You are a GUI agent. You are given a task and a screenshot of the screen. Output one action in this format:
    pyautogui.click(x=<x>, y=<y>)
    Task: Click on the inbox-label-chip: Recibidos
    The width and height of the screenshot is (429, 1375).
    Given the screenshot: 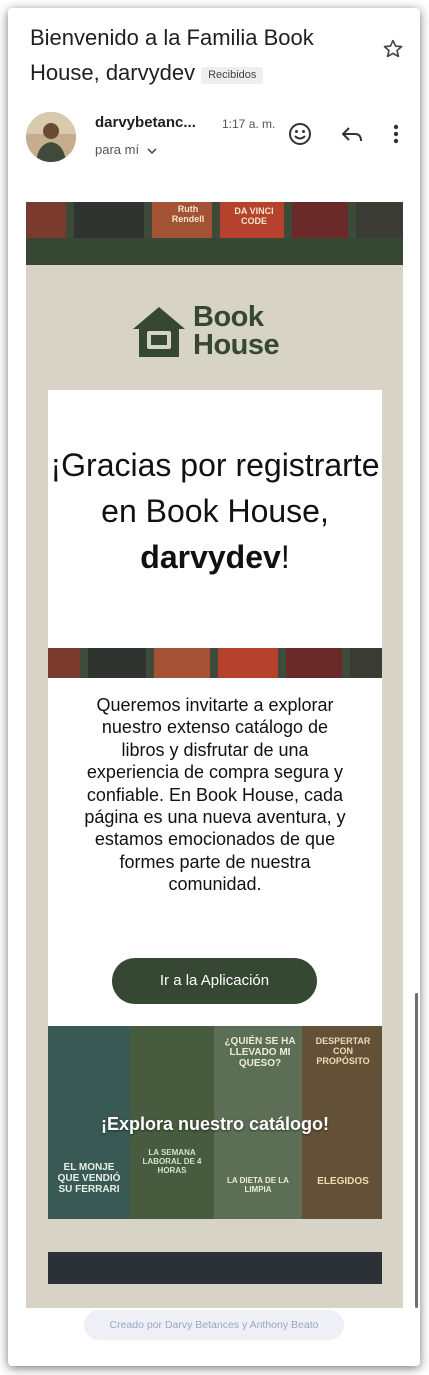 What is the action you would take?
    pyautogui.click(x=232, y=75)
    